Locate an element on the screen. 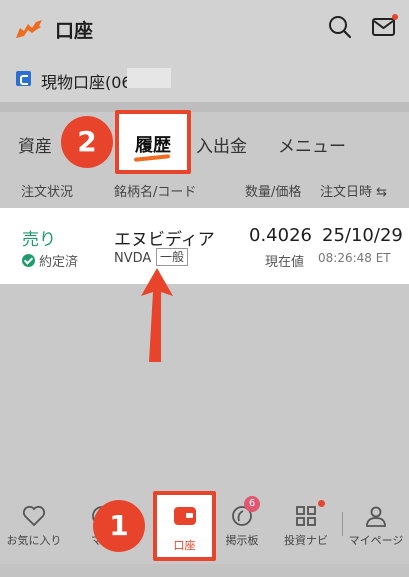 The image size is (409, 577). col-qty-price: 数量/価格 is located at coordinates (273, 192).